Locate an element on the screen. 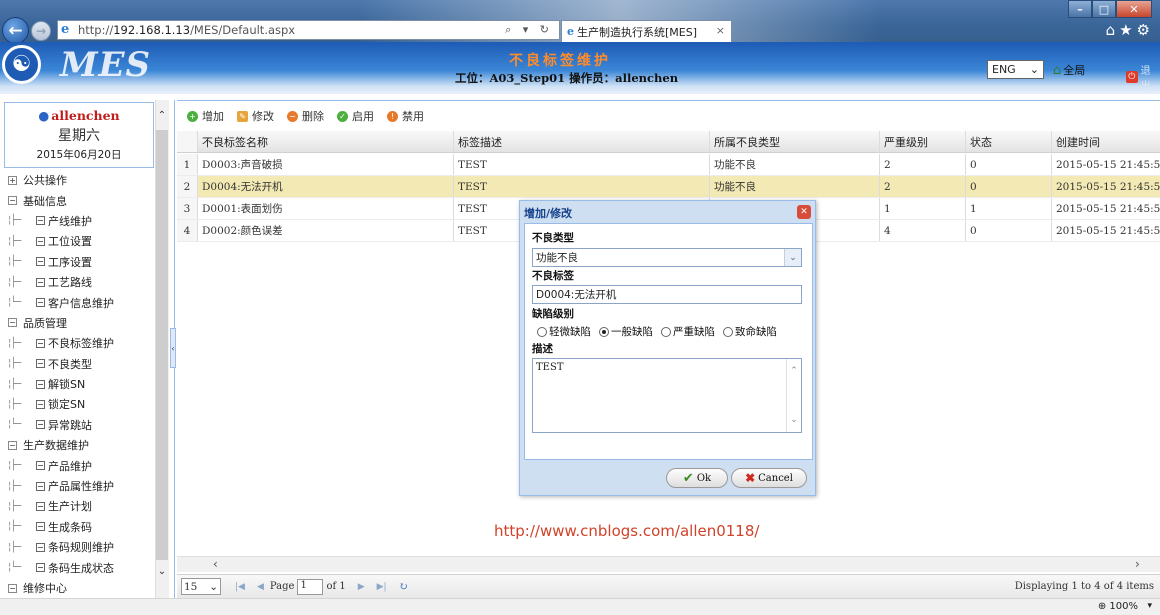 The image size is (1160, 615). settings-gear-icon: ⚙ is located at coordinates (1145, 30).